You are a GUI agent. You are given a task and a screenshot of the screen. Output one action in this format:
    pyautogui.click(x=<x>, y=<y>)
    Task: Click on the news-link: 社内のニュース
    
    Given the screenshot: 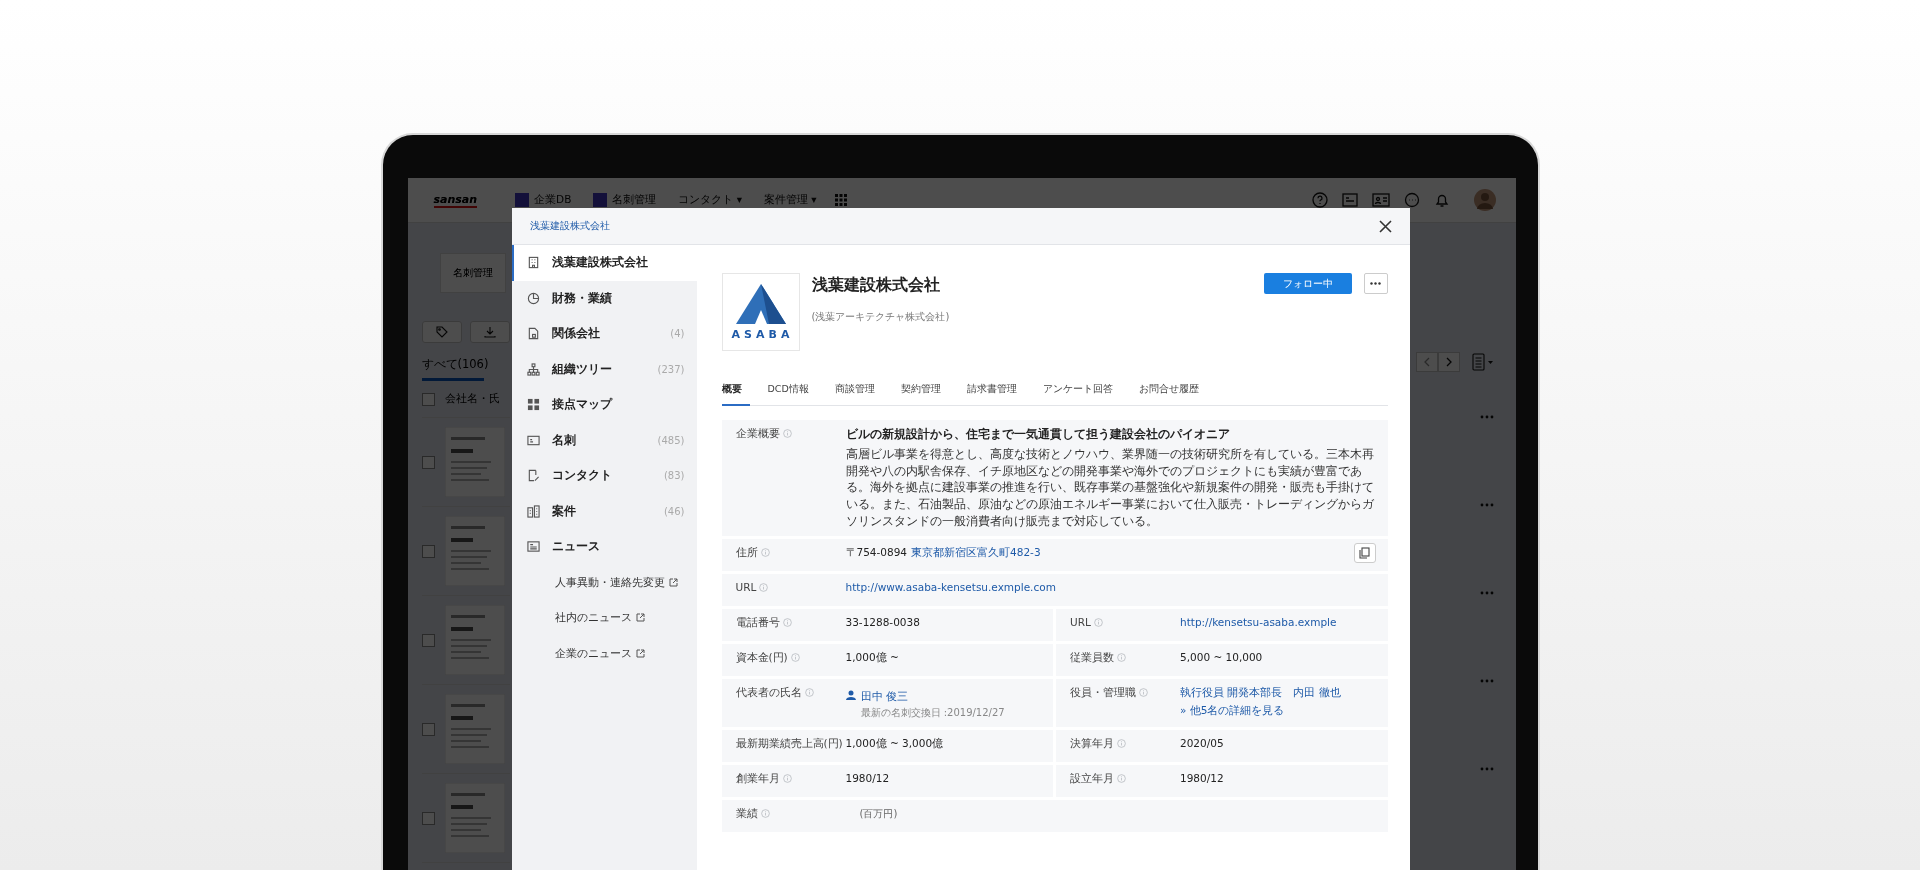 What is the action you would take?
    pyautogui.click(x=578, y=618)
    